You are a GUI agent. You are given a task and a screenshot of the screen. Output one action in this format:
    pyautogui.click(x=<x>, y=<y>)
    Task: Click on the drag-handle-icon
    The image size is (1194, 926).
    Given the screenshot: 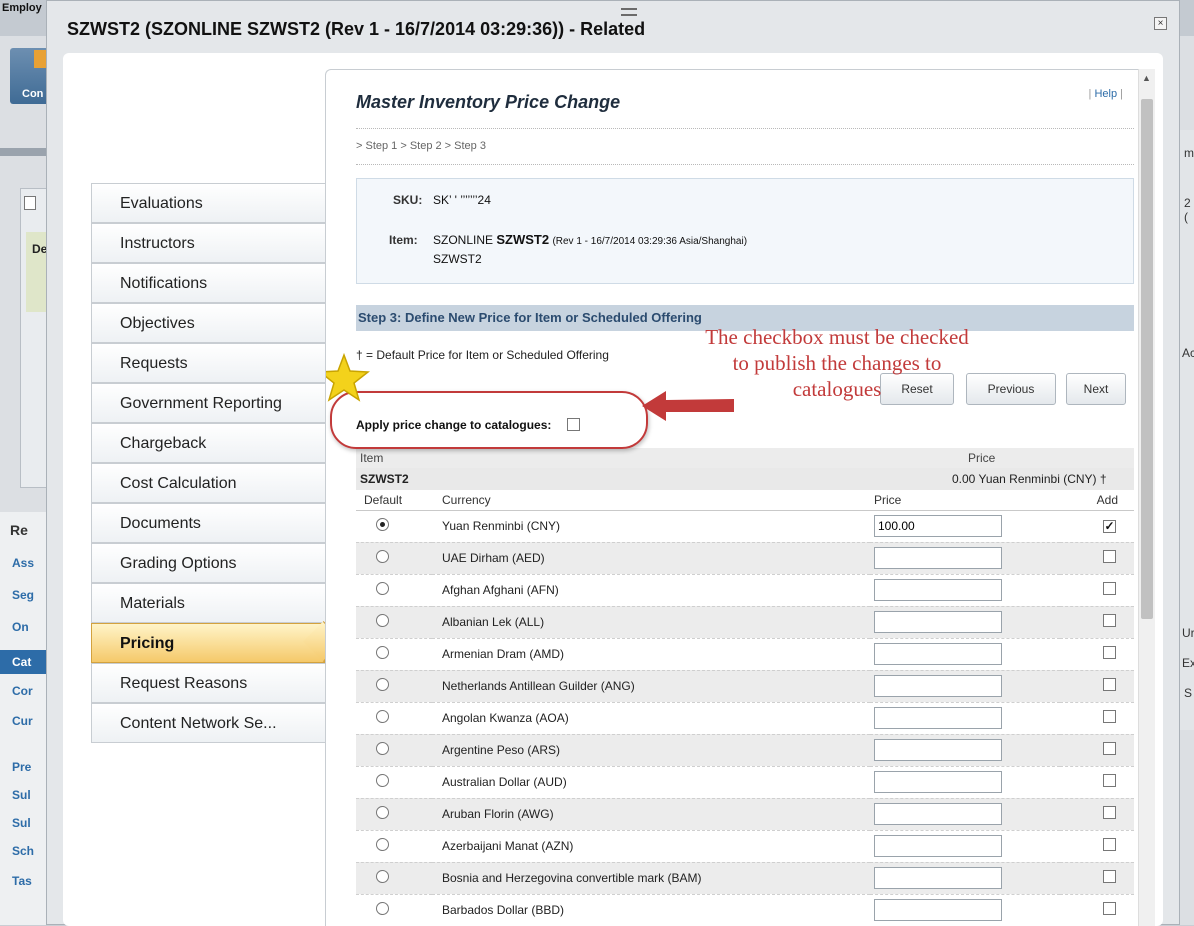 What is the action you would take?
    pyautogui.click(x=629, y=12)
    